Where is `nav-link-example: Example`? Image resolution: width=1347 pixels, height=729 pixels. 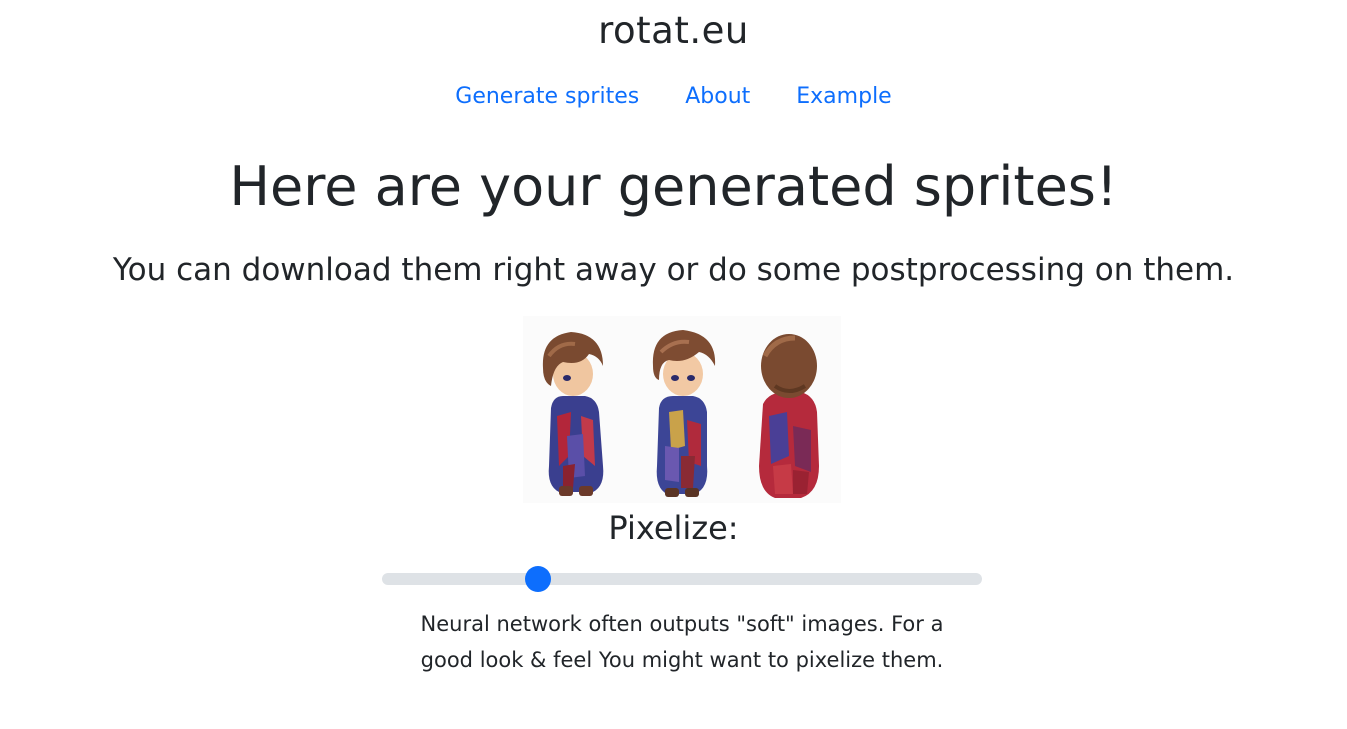 nav-link-example: Example is located at coordinates (843, 97).